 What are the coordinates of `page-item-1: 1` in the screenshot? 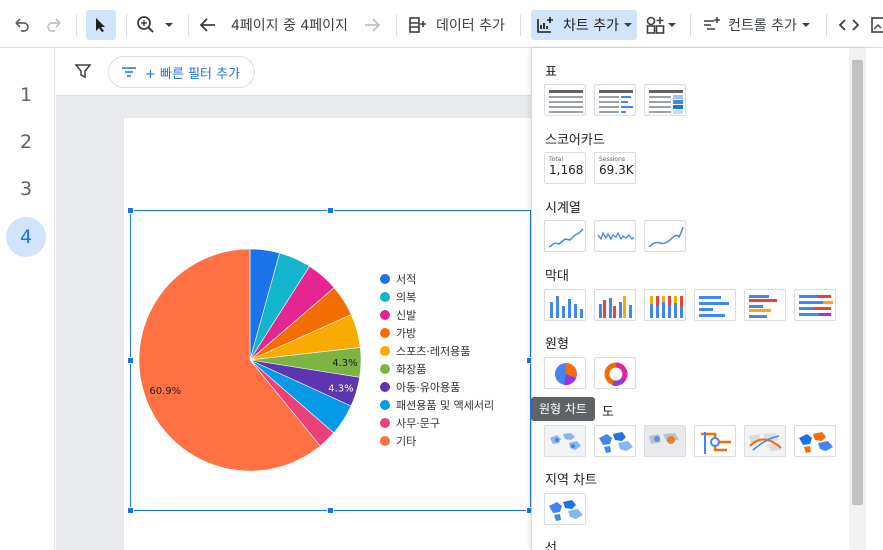 It's located at (26, 95).